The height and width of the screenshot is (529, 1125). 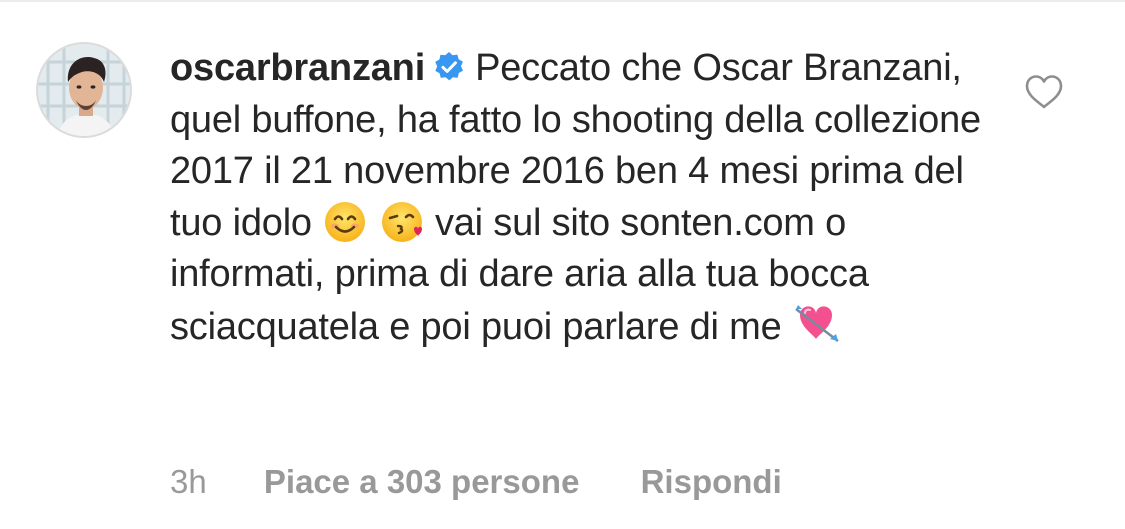 I want to click on verified-badge-icon, so click(x=449, y=63).